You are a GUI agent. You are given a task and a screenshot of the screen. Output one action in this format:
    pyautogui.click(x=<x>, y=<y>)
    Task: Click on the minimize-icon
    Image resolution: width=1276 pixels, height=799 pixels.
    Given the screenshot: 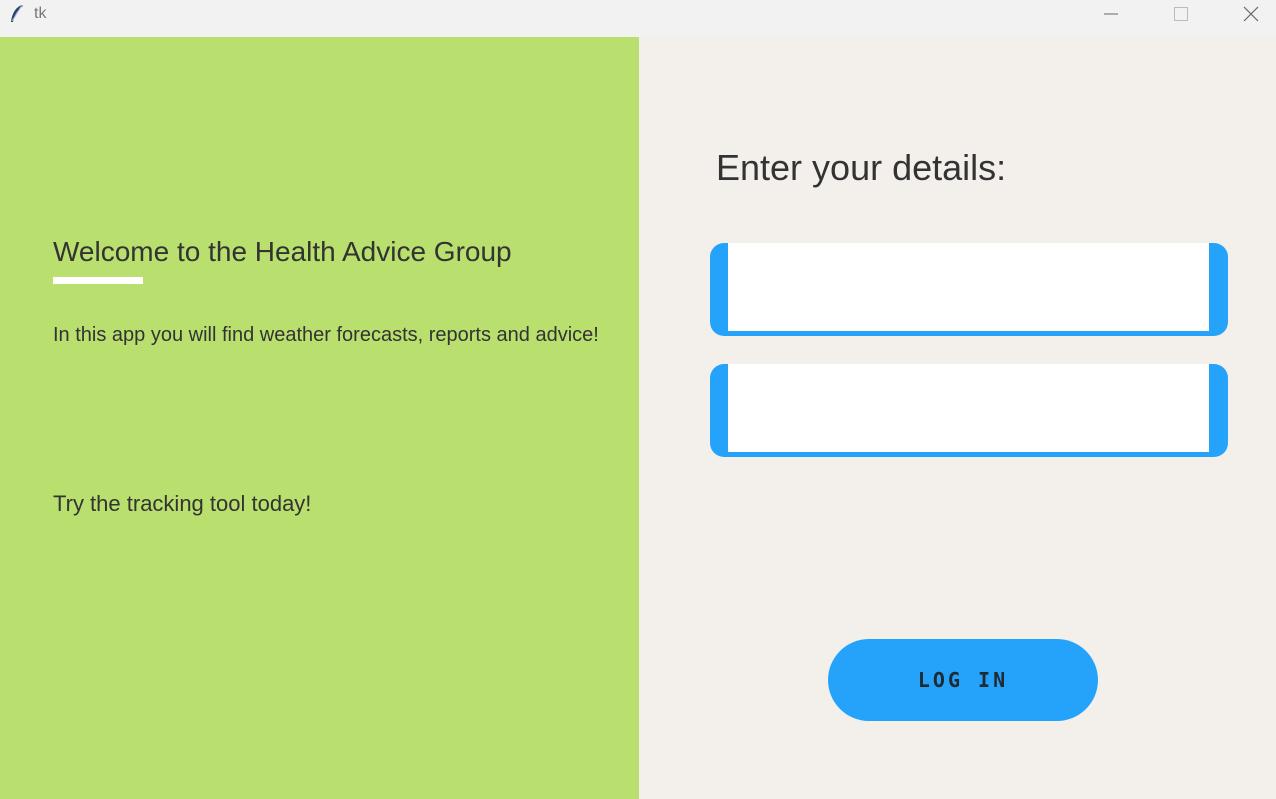 What is the action you would take?
    pyautogui.click(x=1111, y=14)
    